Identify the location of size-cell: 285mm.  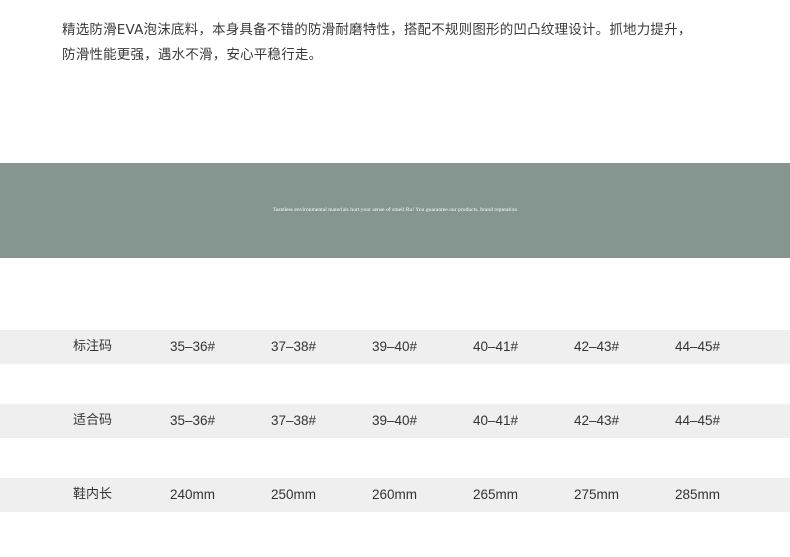
(698, 494).